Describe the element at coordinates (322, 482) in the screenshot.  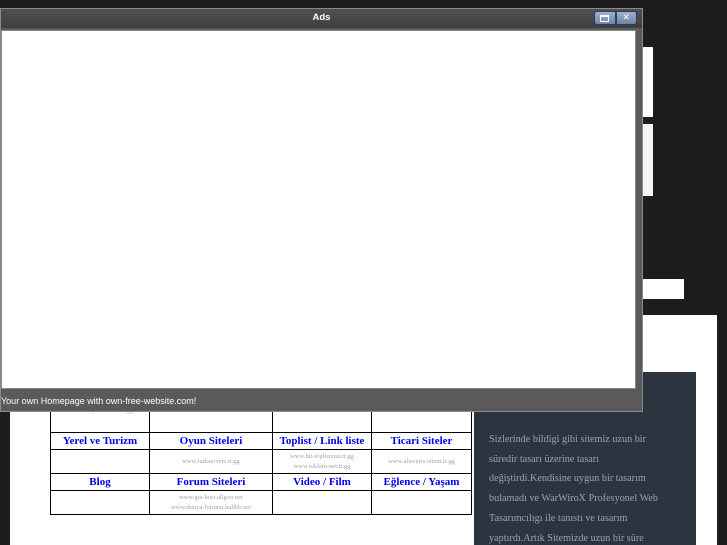
I see `category-link: Video / Film` at that location.